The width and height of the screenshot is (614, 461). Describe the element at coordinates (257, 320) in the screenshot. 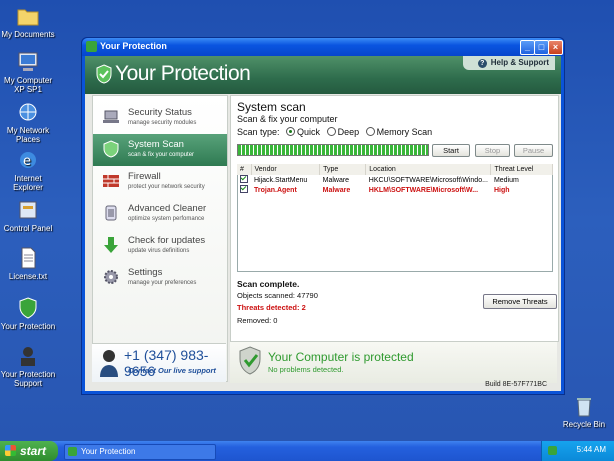

I see `removed-count-text: Removed: 0` at that location.